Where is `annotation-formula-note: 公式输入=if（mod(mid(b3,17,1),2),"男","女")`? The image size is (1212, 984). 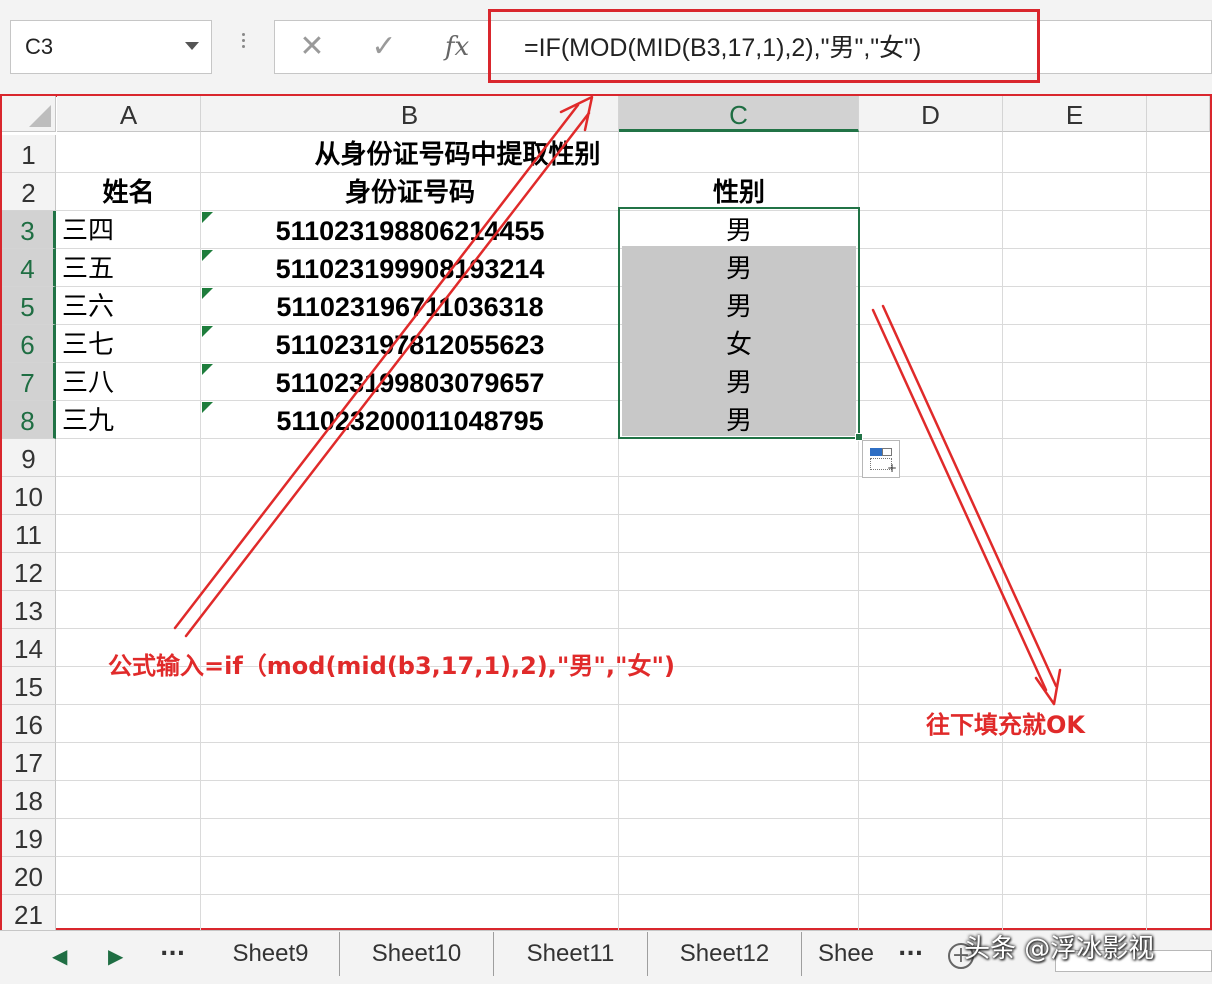
annotation-formula-note: 公式输入=if（mod(mid(b3,17,1),2),"男","女") is located at coordinates (391, 666).